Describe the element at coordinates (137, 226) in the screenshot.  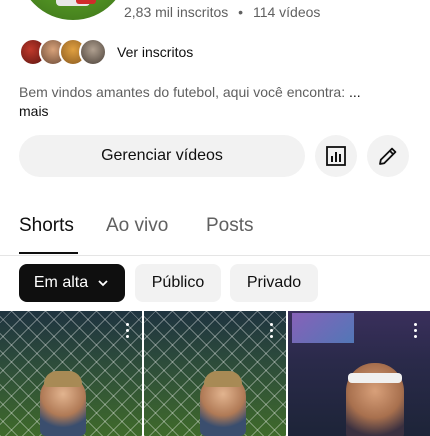
I see `tab-live: Ao vivo` at that location.